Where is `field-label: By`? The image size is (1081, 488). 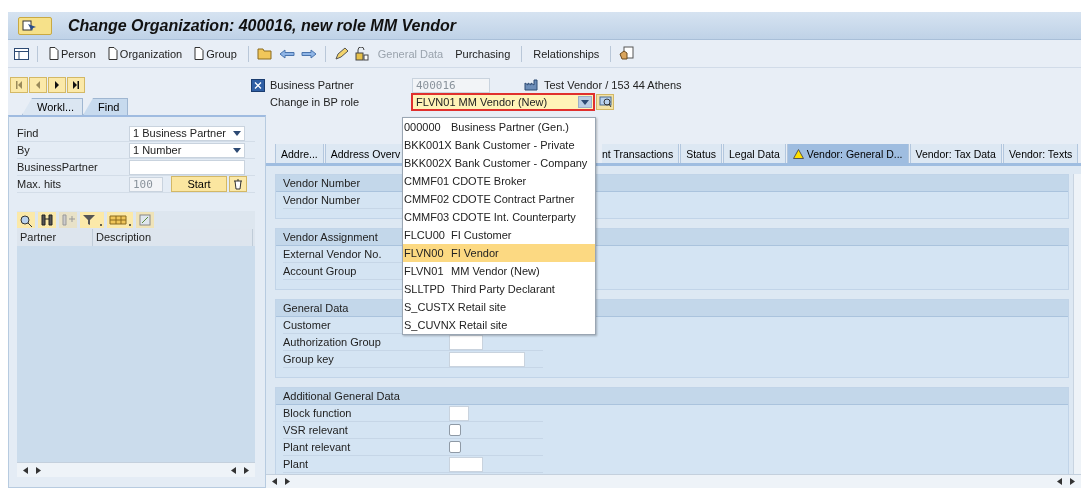 field-label: By is located at coordinates (24, 150).